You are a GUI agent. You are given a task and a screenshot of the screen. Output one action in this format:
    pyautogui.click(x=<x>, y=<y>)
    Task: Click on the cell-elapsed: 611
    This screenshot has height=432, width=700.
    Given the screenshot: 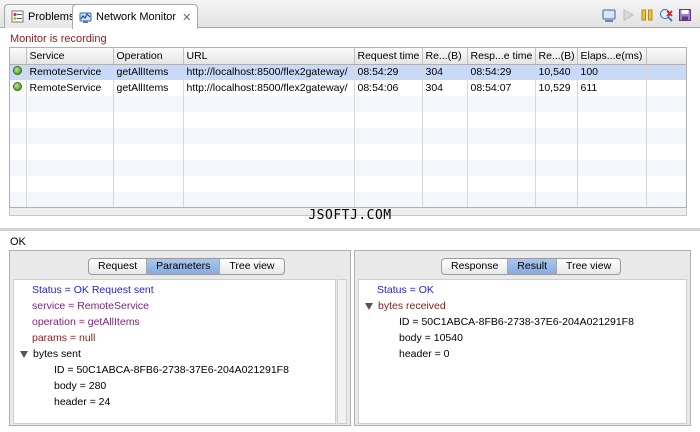 What is the action you would take?
    pyautogui.click(x=612, y=88)
    